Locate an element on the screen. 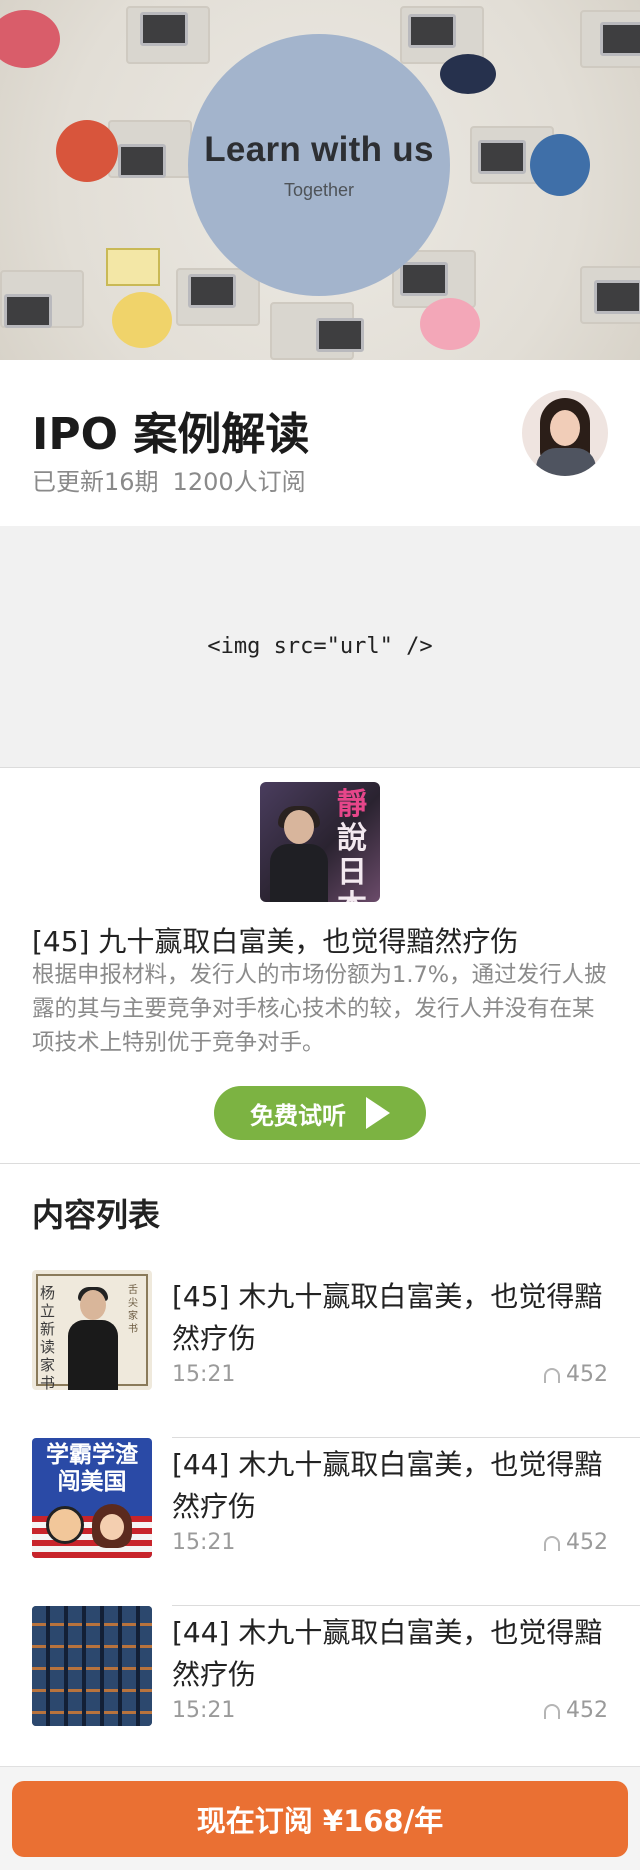 Image resolution: width=640 pixels, height=1870 pixels. episode-thumbnail: 杨立新读家书 舌尖家书 is located at coordinates (92, 1330).